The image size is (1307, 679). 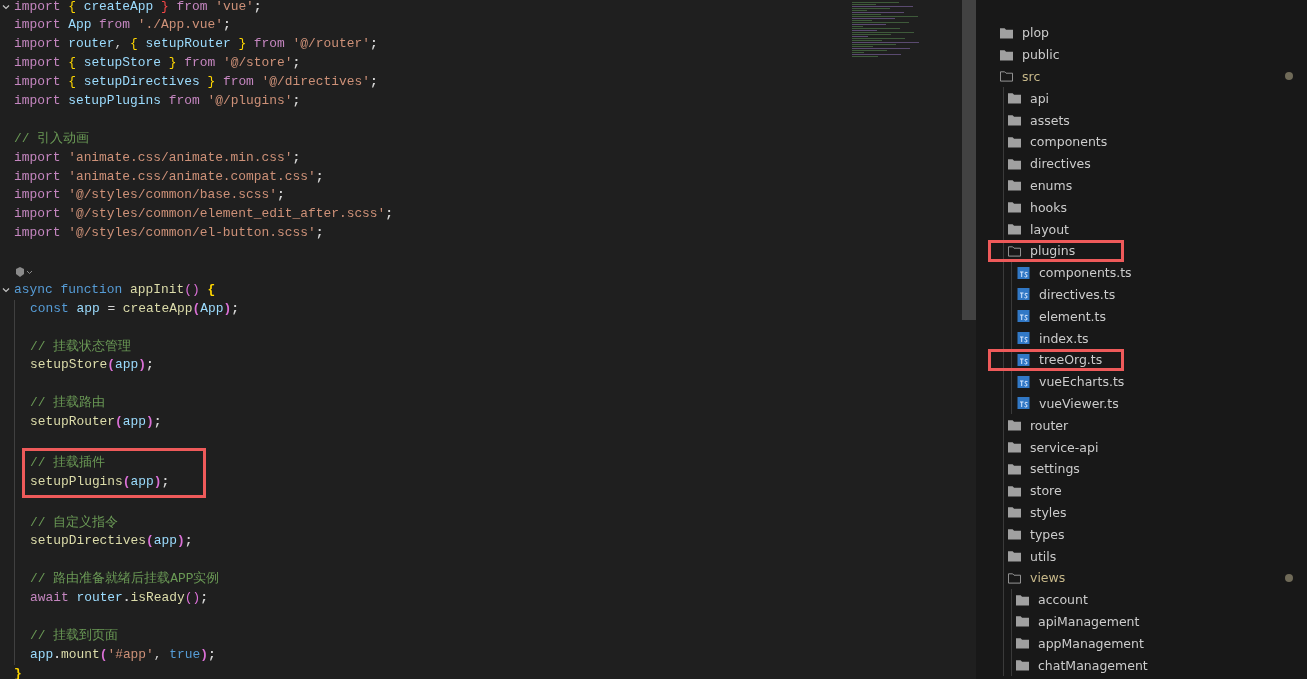 I want to click on code-line: import { setupStore } from '@/store';, so click(x=157, y=63).